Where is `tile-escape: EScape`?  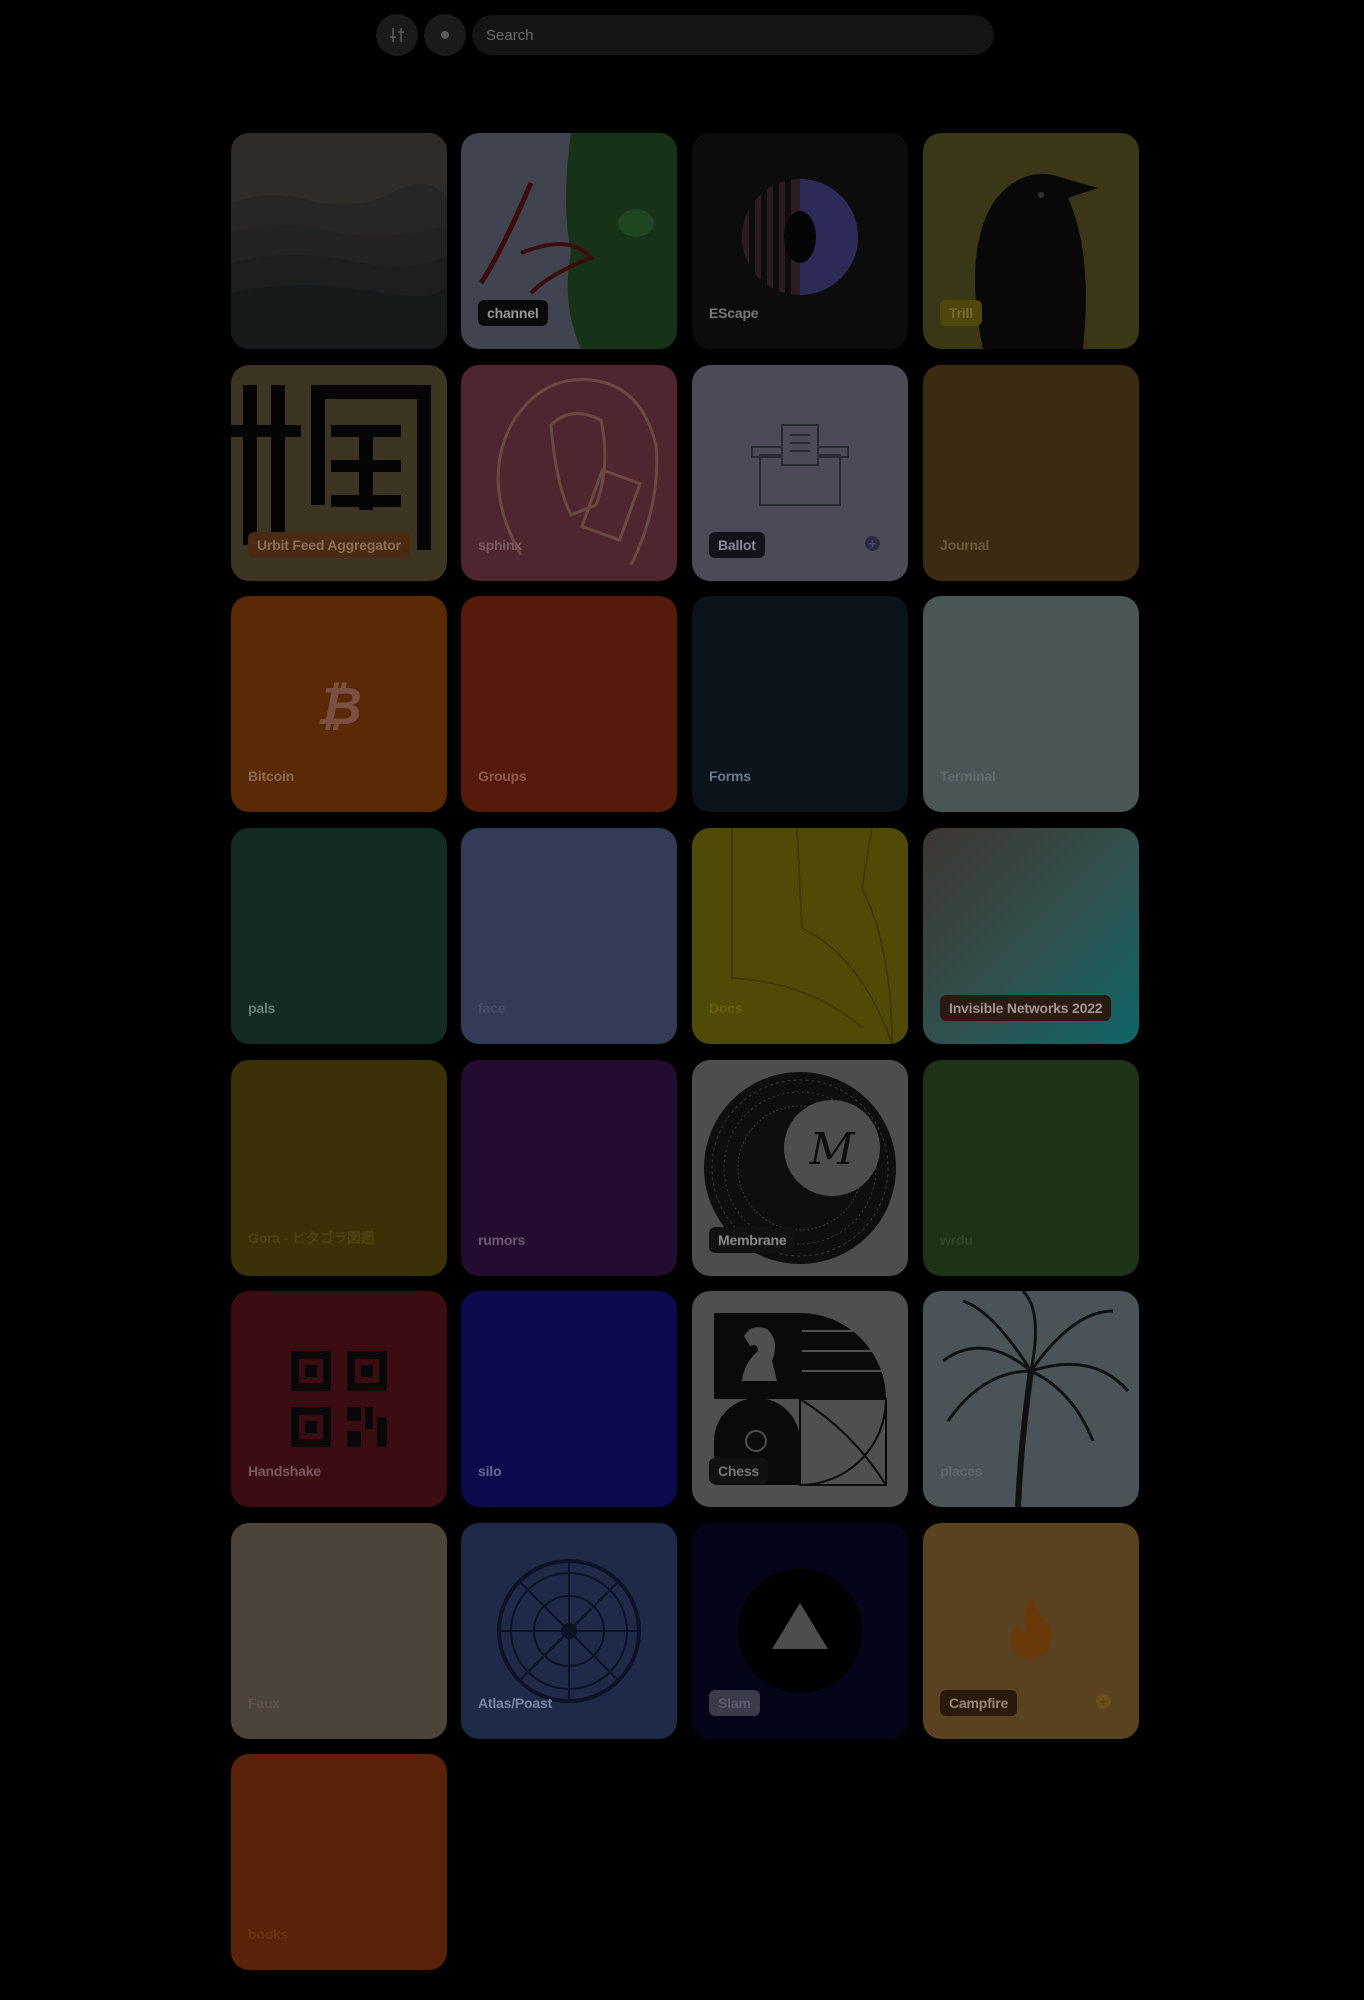
tile-escape: EScape is located at coordinates (800, 241).